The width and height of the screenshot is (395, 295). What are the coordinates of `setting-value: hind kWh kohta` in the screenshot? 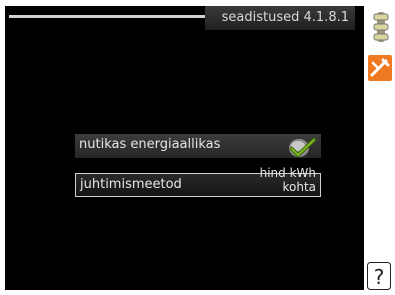 It's located at (271, 180).